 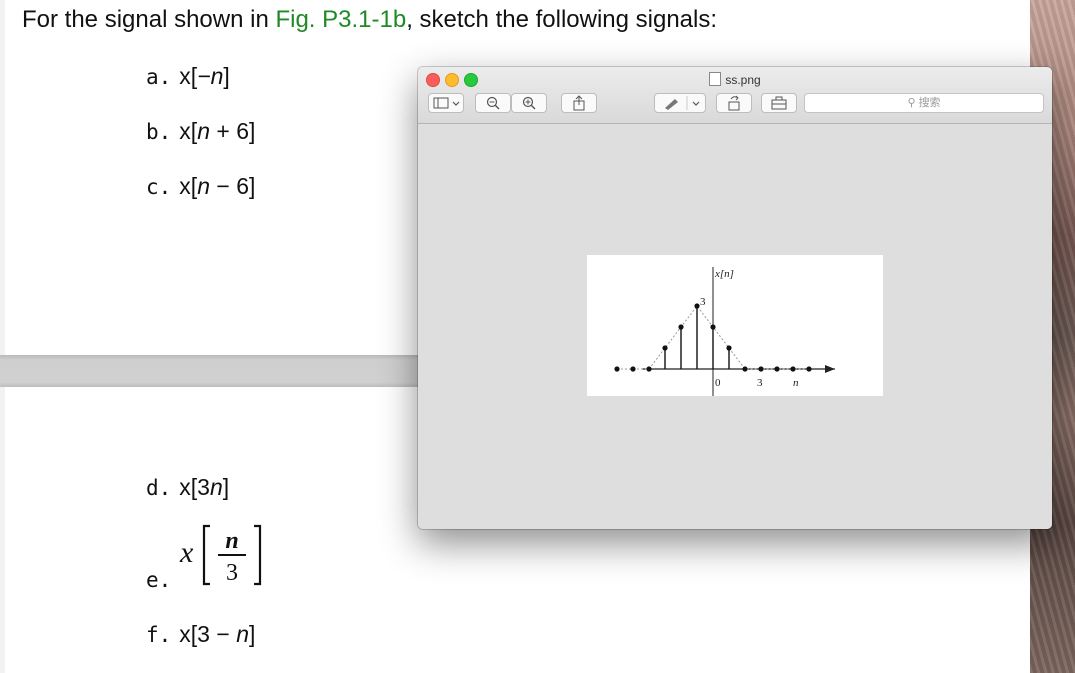 I want to click on item-d: d. x[3n], so click(x=187, y=487).